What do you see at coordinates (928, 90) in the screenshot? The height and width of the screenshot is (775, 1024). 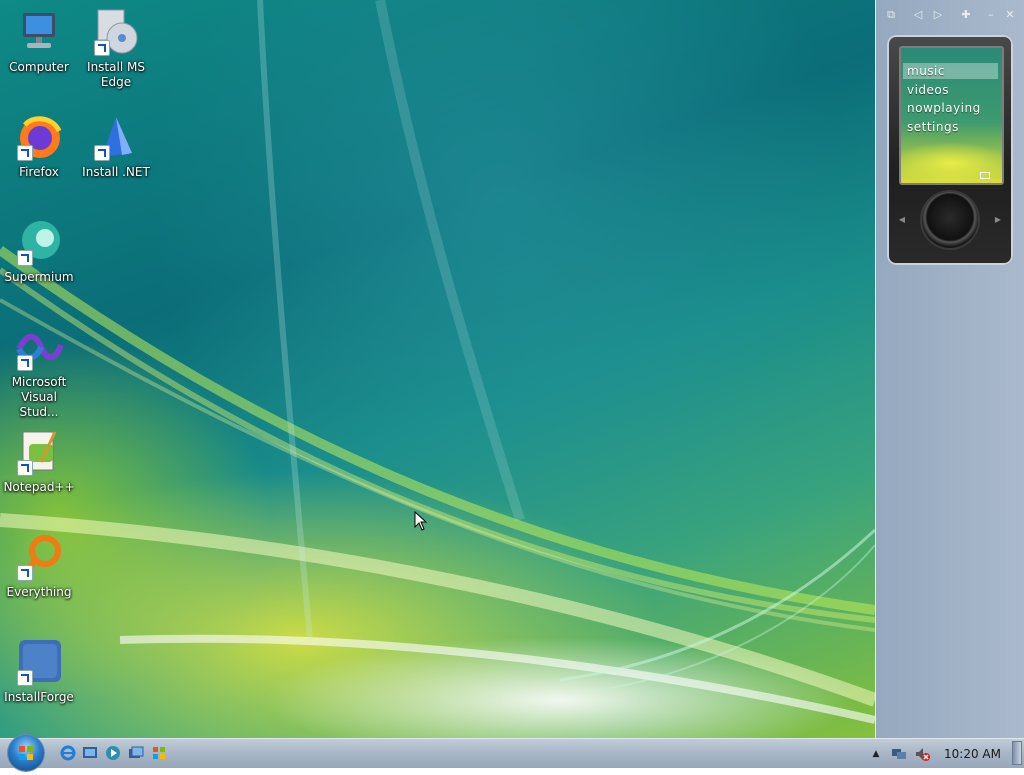 I see `zune-menu-videos: videos` at bounding box center [928, 90].